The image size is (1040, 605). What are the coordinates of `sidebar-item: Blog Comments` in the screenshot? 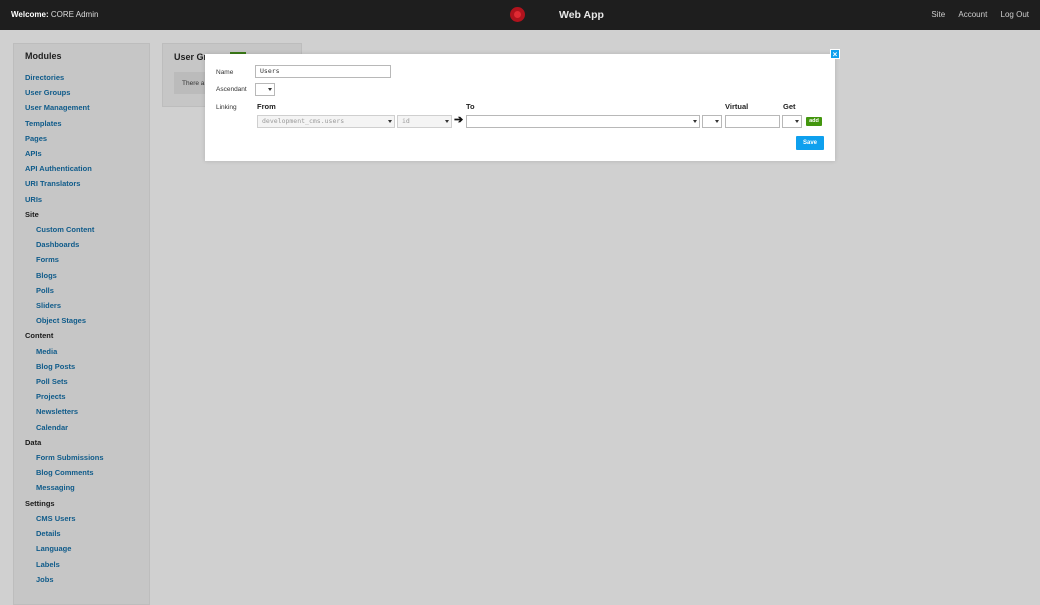 It's located at (64, 472).